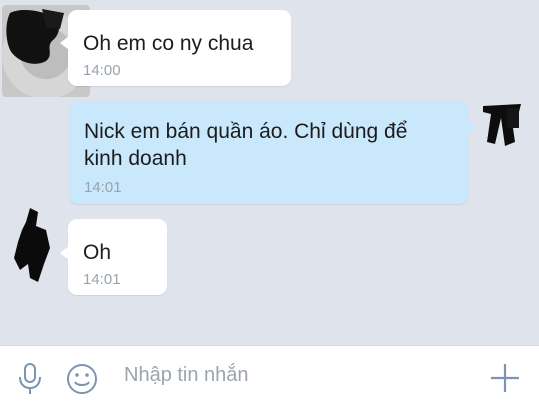 The height and width of the screenshot is (409, 539). I want to click on message-bubble-incoming: Oh em co ny chua 14:00, so click(179, 48).